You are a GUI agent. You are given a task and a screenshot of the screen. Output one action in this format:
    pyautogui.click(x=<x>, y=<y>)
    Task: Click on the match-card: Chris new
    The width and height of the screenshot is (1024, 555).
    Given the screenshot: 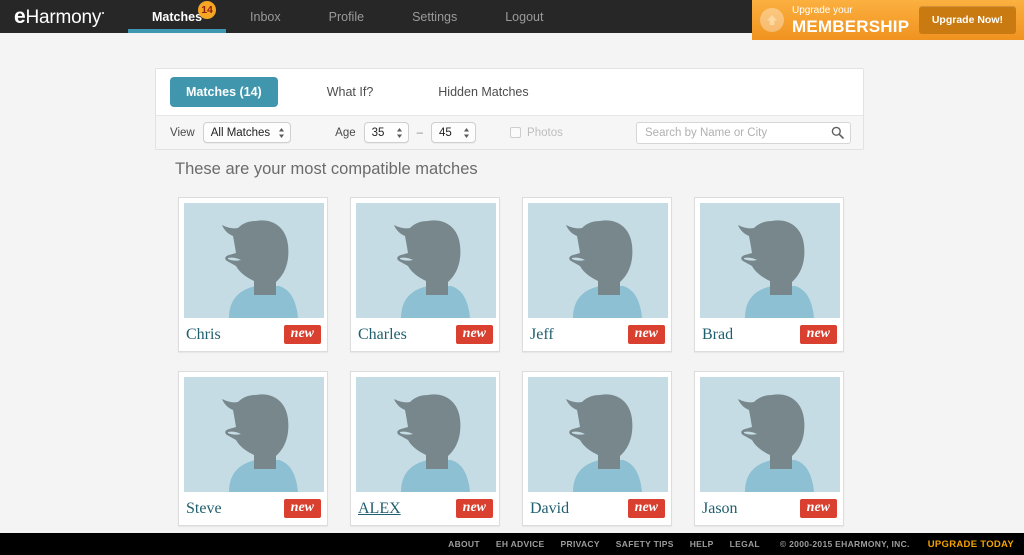 What is the action you would take?
    pyautogui.click(x=253, y=274)
    